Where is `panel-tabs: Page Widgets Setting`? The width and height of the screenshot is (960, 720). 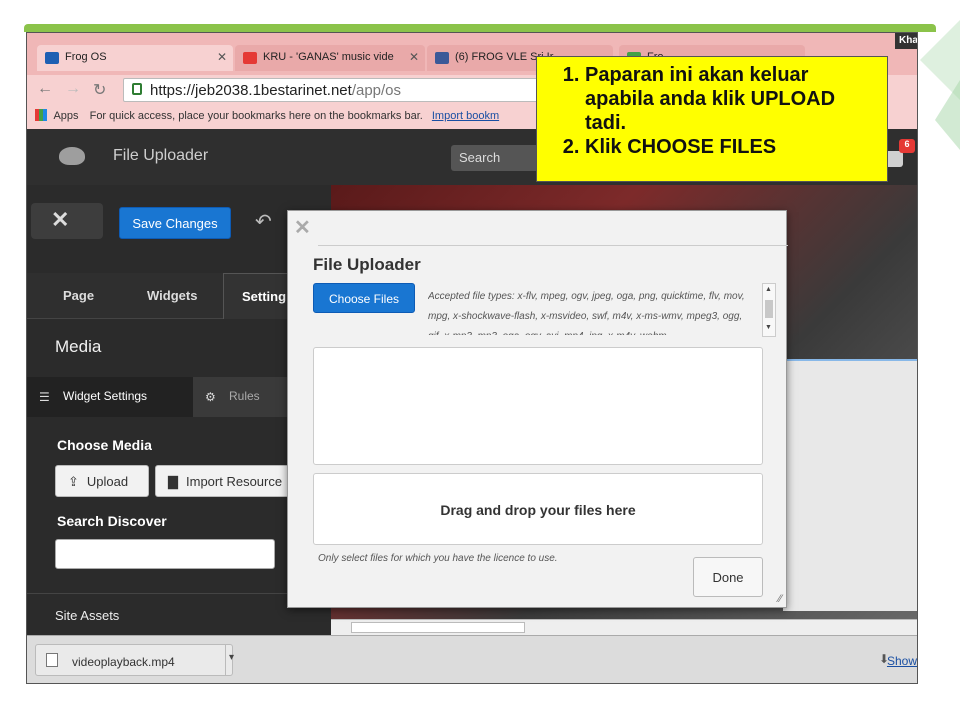 panel-tabs: Page Widgets Setting is located at coordinates (177, 296).